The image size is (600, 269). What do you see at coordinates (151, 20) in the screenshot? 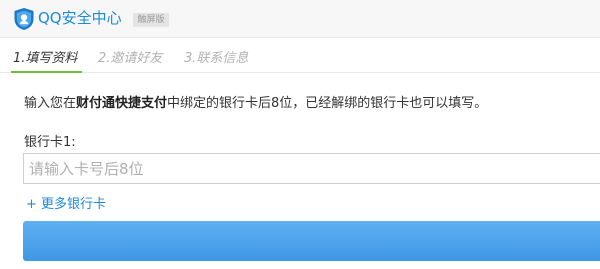
I see `version-badge: 触屏版` at bounding box center [151, 20].